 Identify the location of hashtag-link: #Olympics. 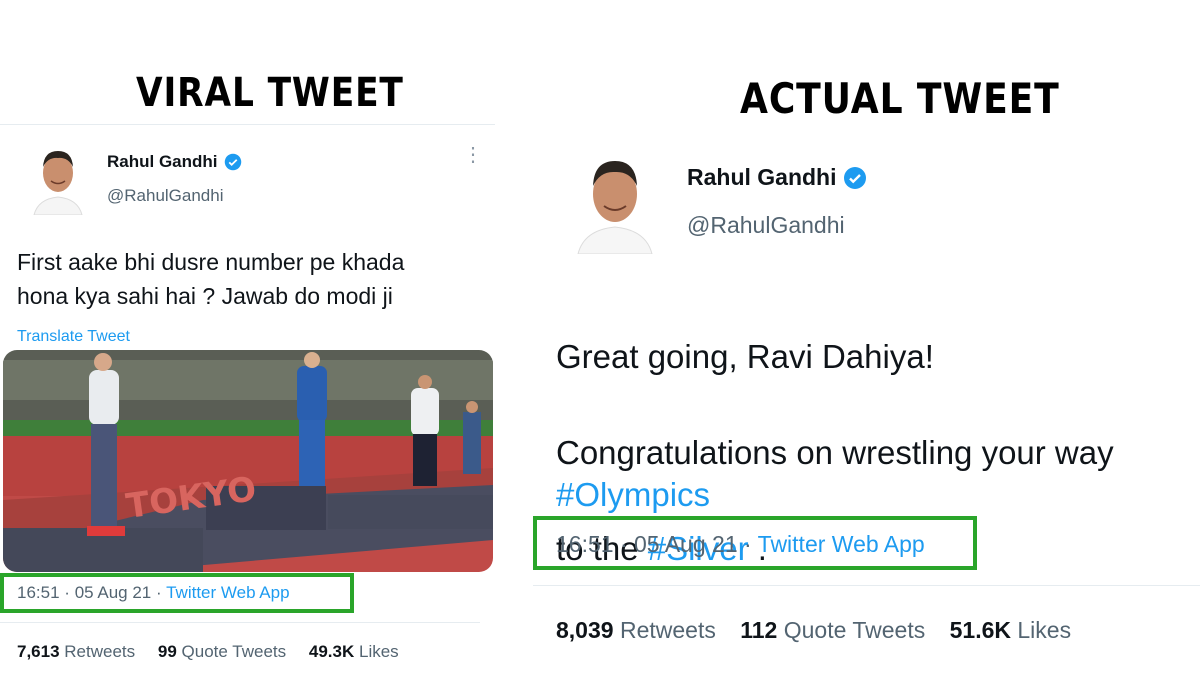
(633, 495).